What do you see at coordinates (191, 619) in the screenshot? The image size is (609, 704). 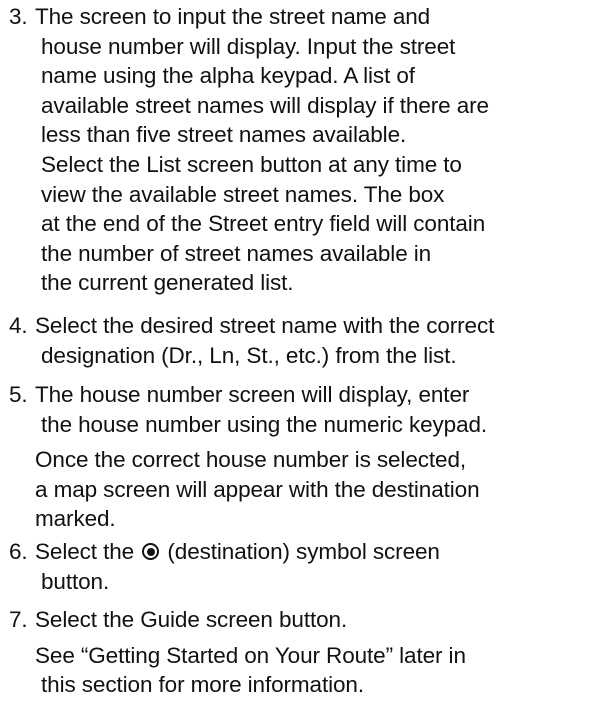 I see `text-line: Select the Guide screen button.` at bounding box center [191, 619].